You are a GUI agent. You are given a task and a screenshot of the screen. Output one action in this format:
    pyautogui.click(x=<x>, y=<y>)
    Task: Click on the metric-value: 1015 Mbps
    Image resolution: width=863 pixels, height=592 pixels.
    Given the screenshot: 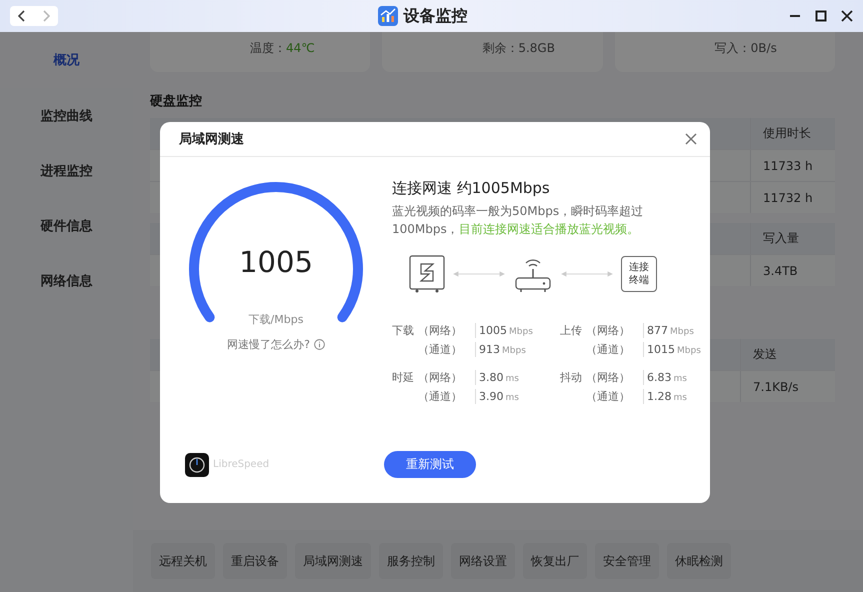 What is the action you would take?
    pyautogui.click(x=673, y=349)
    